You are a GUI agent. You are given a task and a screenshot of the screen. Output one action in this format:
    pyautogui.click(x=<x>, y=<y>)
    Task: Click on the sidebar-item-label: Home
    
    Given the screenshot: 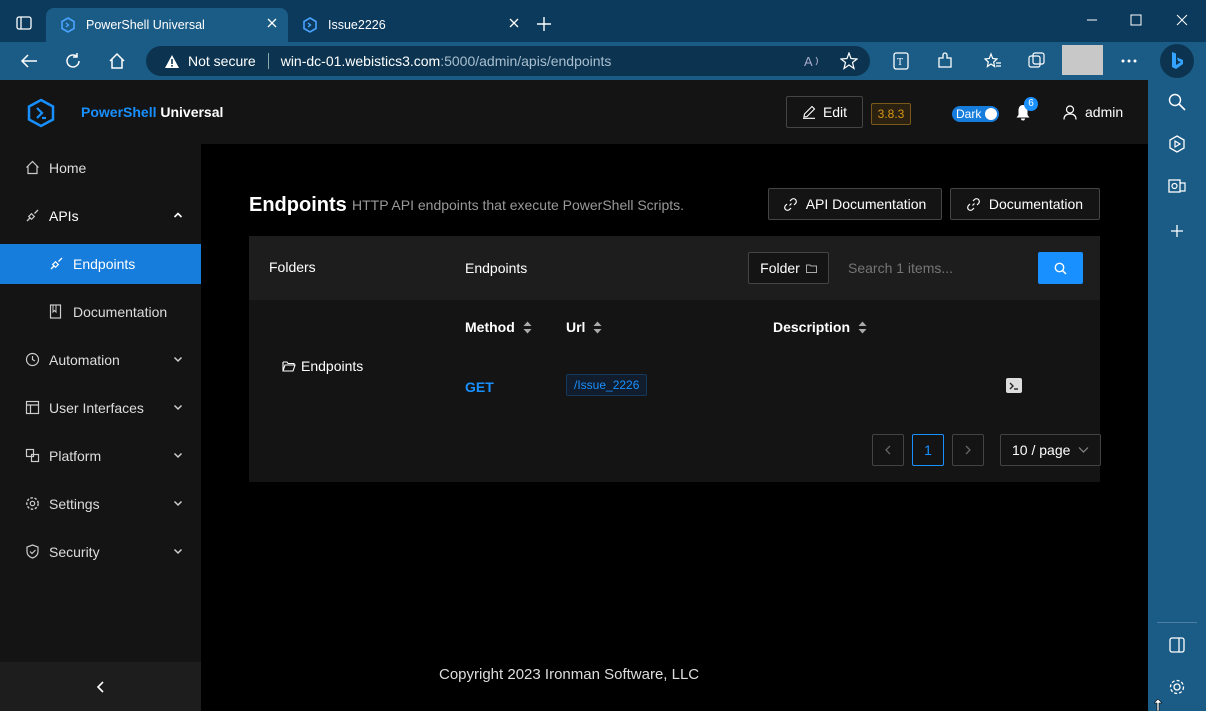 What is the action you would take?
    pyautogui.click(x=68, y=168)
    